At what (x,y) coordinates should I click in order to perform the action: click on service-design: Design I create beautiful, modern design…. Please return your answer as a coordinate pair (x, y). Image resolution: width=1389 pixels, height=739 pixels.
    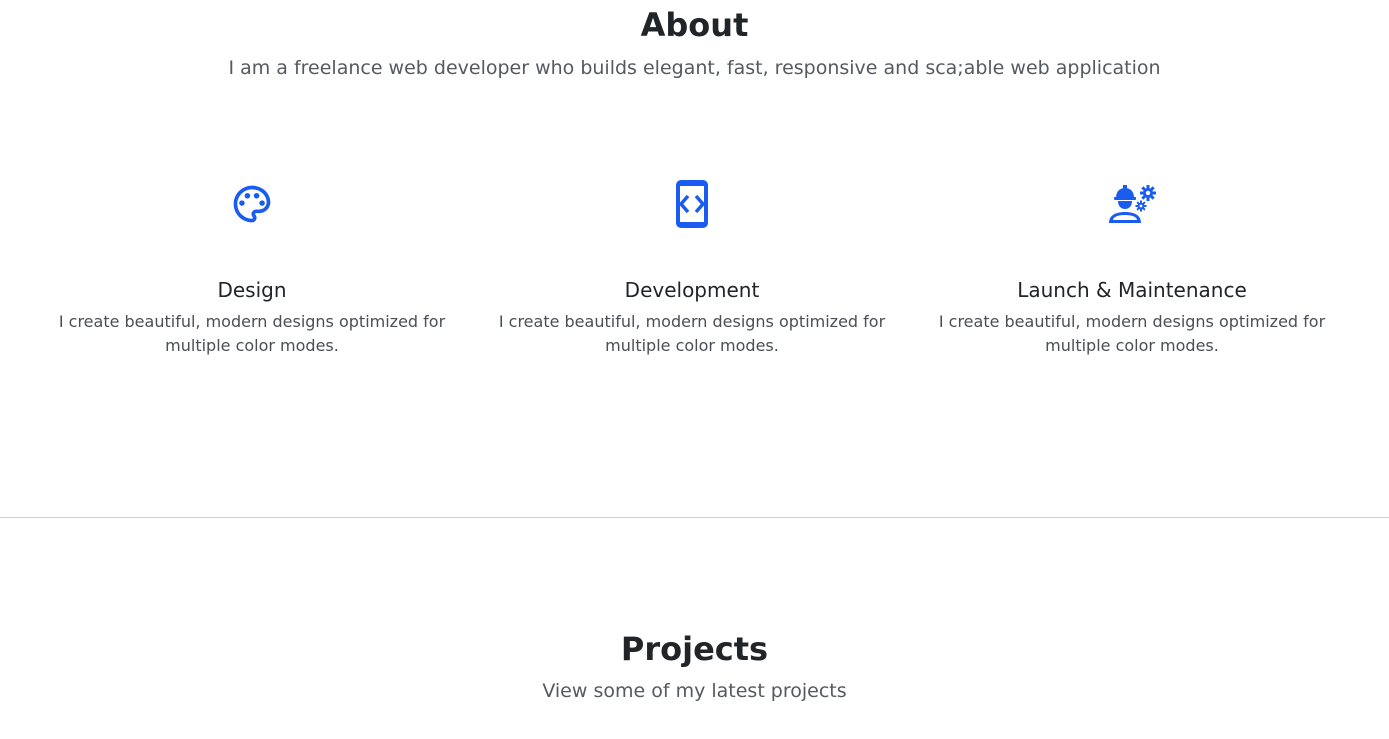
    Looking at the image, I should click on (252, 268).